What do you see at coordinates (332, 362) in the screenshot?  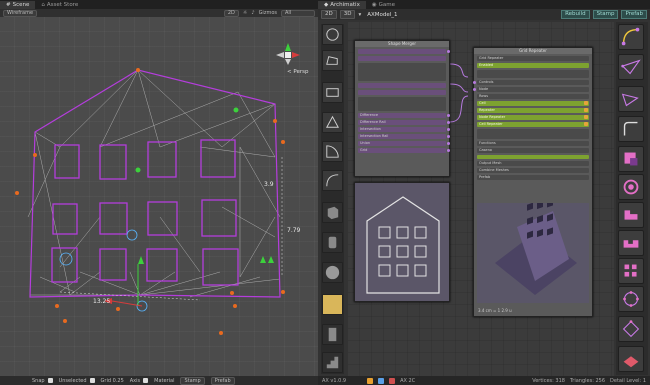 I see `stairs-mesh-tool` at bounding box center [332, 362].